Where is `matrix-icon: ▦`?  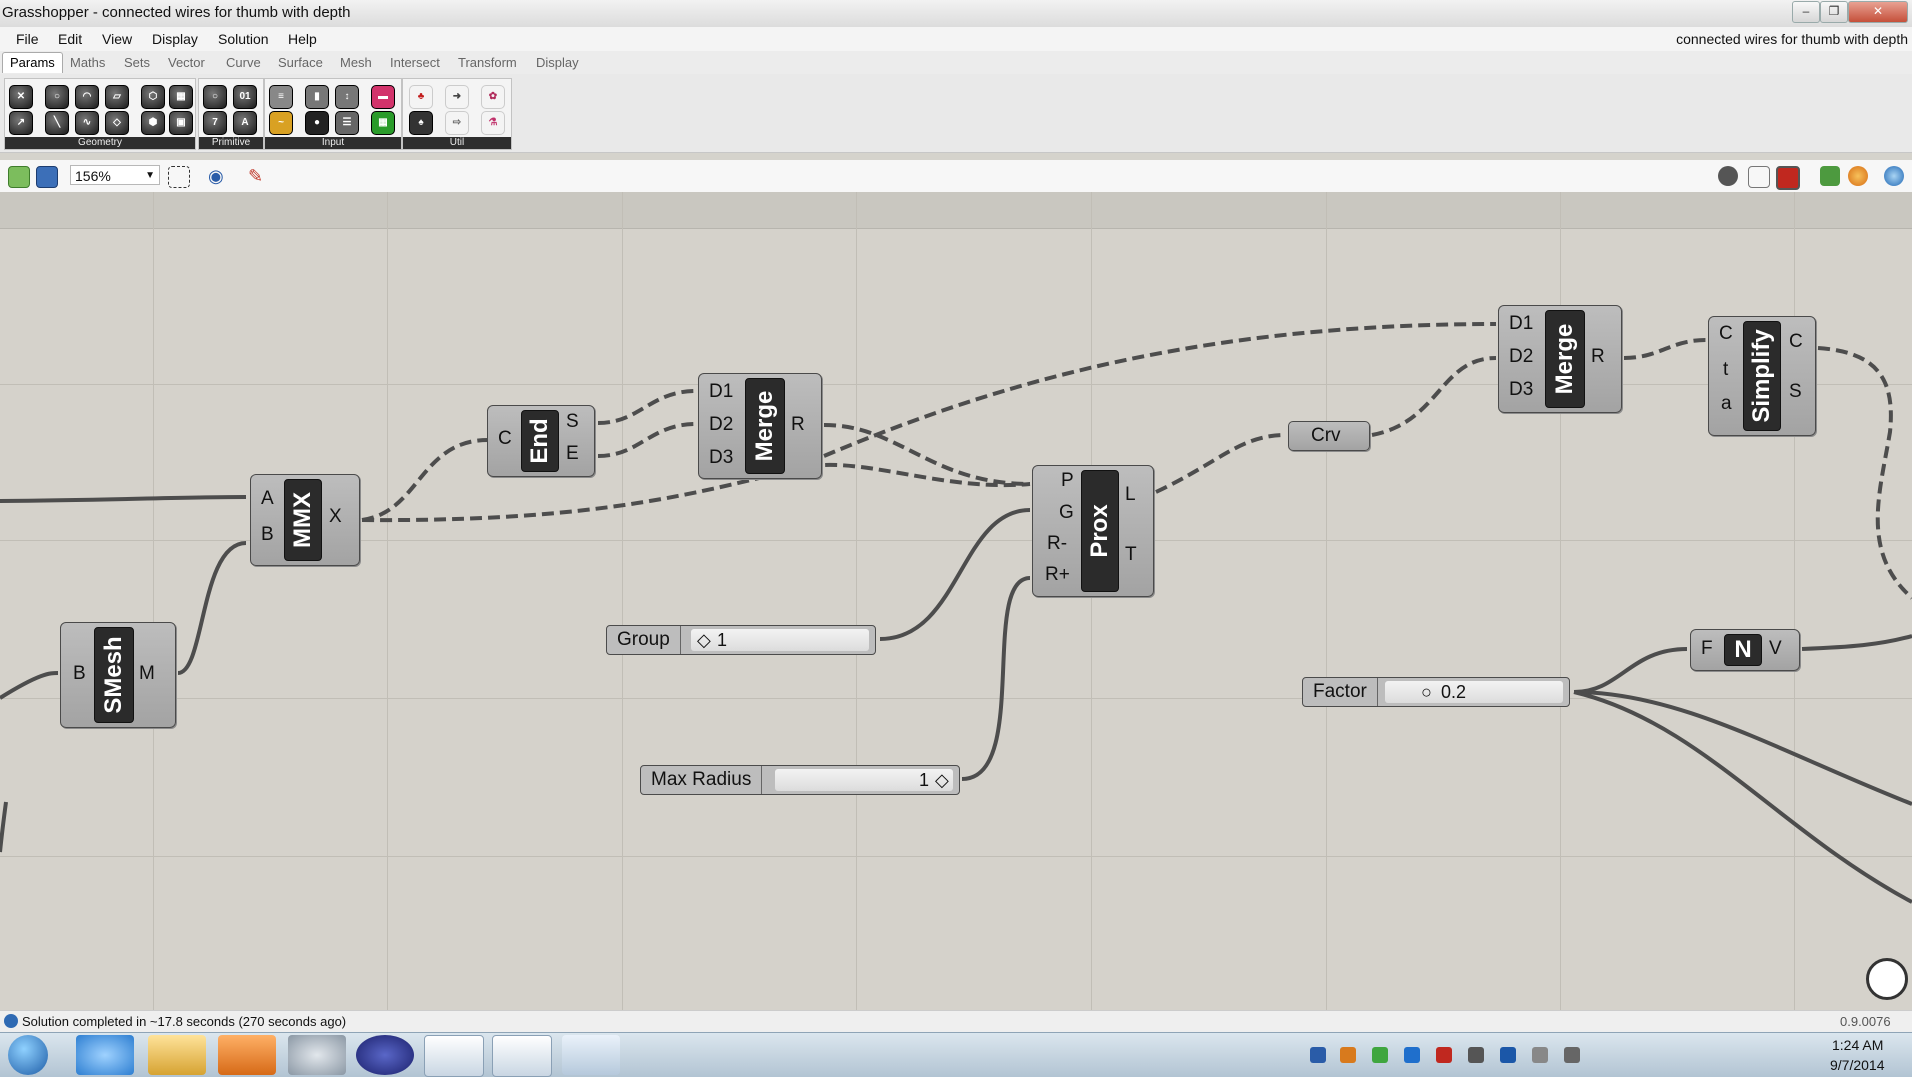 matrix-icon: ▦ is located at coordinates (383, 123).